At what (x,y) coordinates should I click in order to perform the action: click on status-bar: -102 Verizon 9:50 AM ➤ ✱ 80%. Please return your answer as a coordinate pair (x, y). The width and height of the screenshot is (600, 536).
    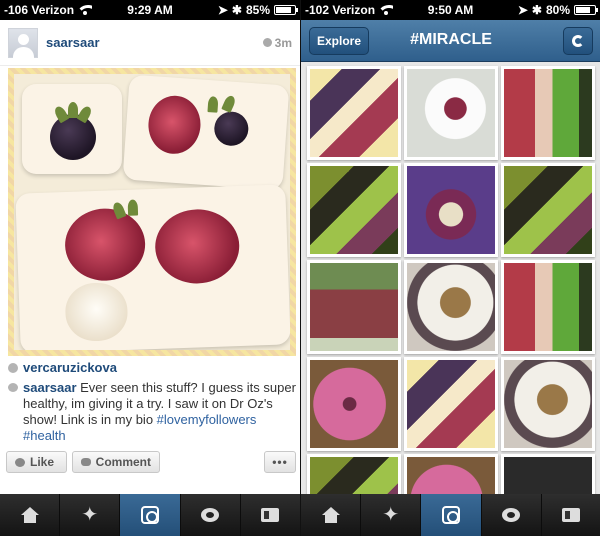
    Looking at the image, I should click on (450, 10).